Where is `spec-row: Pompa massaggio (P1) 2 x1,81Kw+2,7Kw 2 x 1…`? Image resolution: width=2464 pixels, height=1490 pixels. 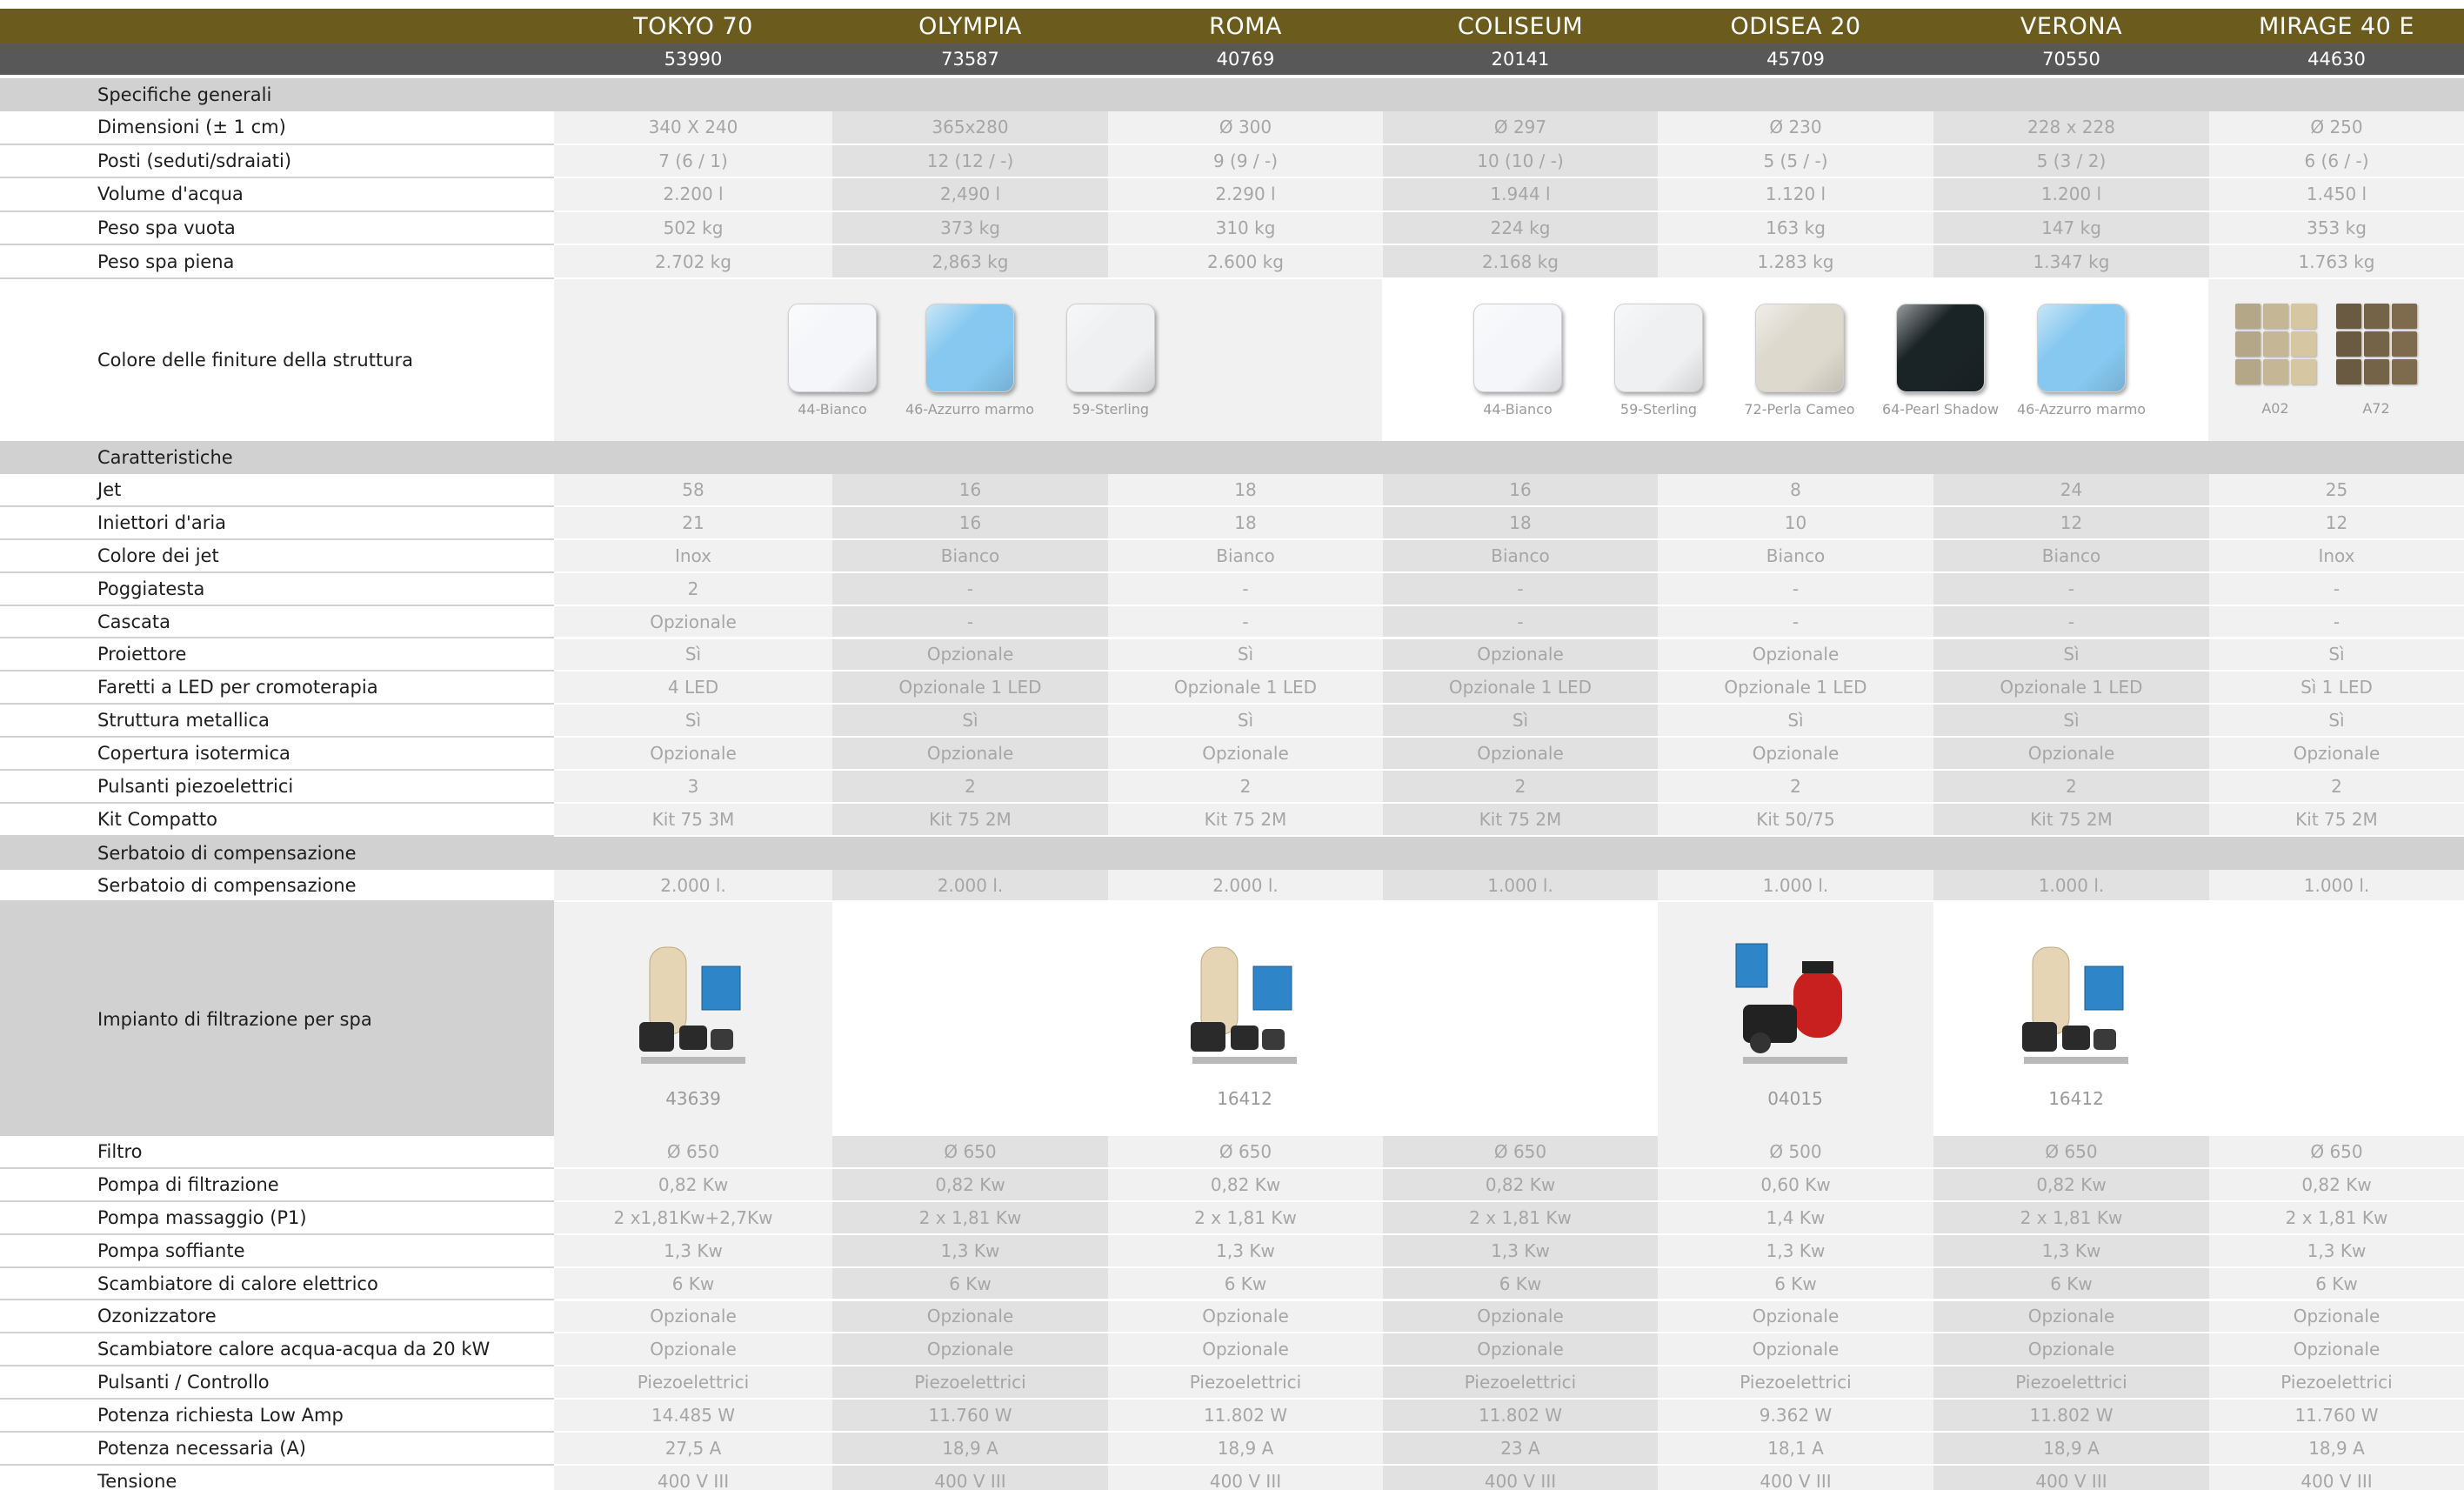
spec-row: Pompa massaggio (P1) 2 x1,81Kw+2,7Kw 2 x 1… is located at coordinates (1232, 1218).